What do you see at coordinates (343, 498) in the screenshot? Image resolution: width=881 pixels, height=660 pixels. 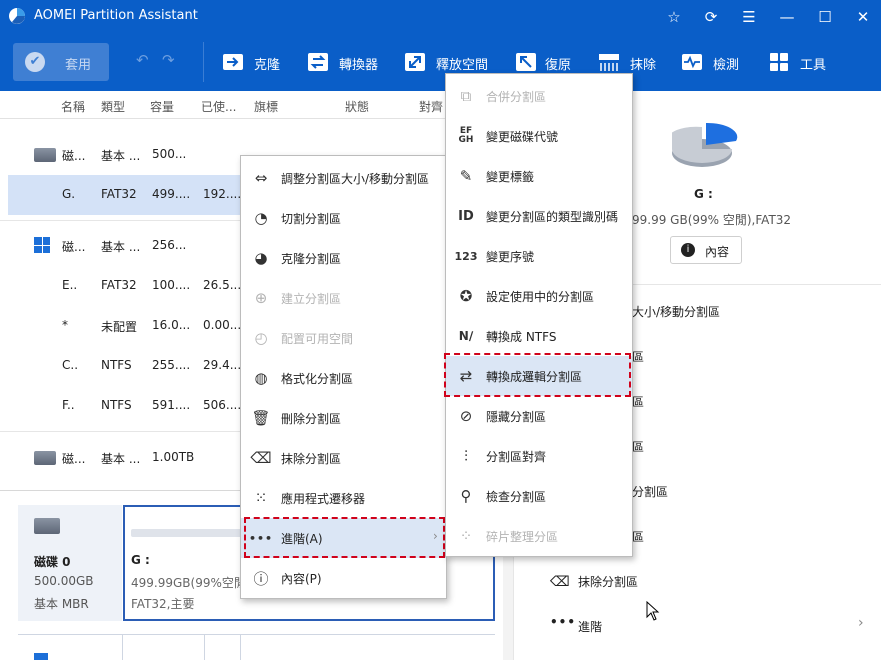 I see `menu-app-mover: ⁙ 應用程式遷移器` at bounding box center [343, 498].